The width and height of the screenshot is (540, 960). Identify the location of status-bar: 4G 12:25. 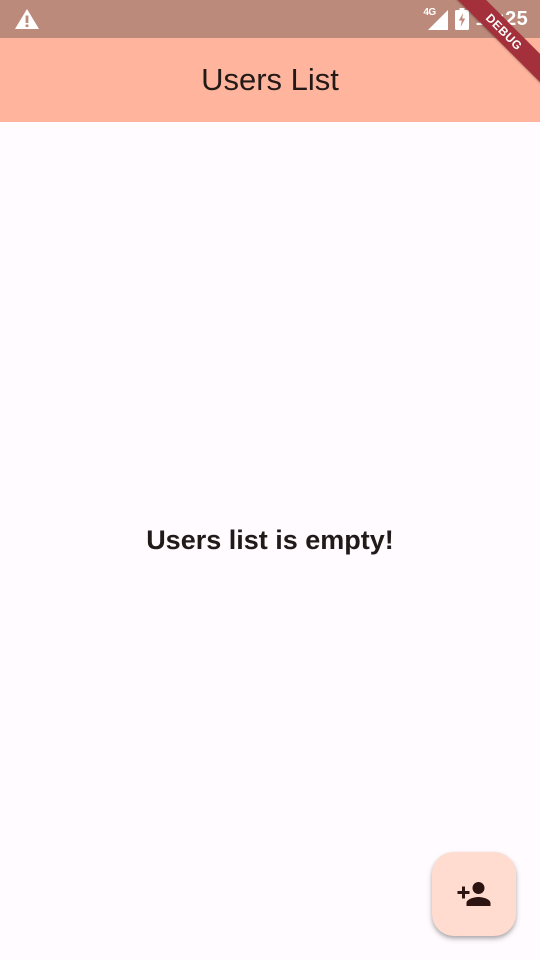
(270, 19).